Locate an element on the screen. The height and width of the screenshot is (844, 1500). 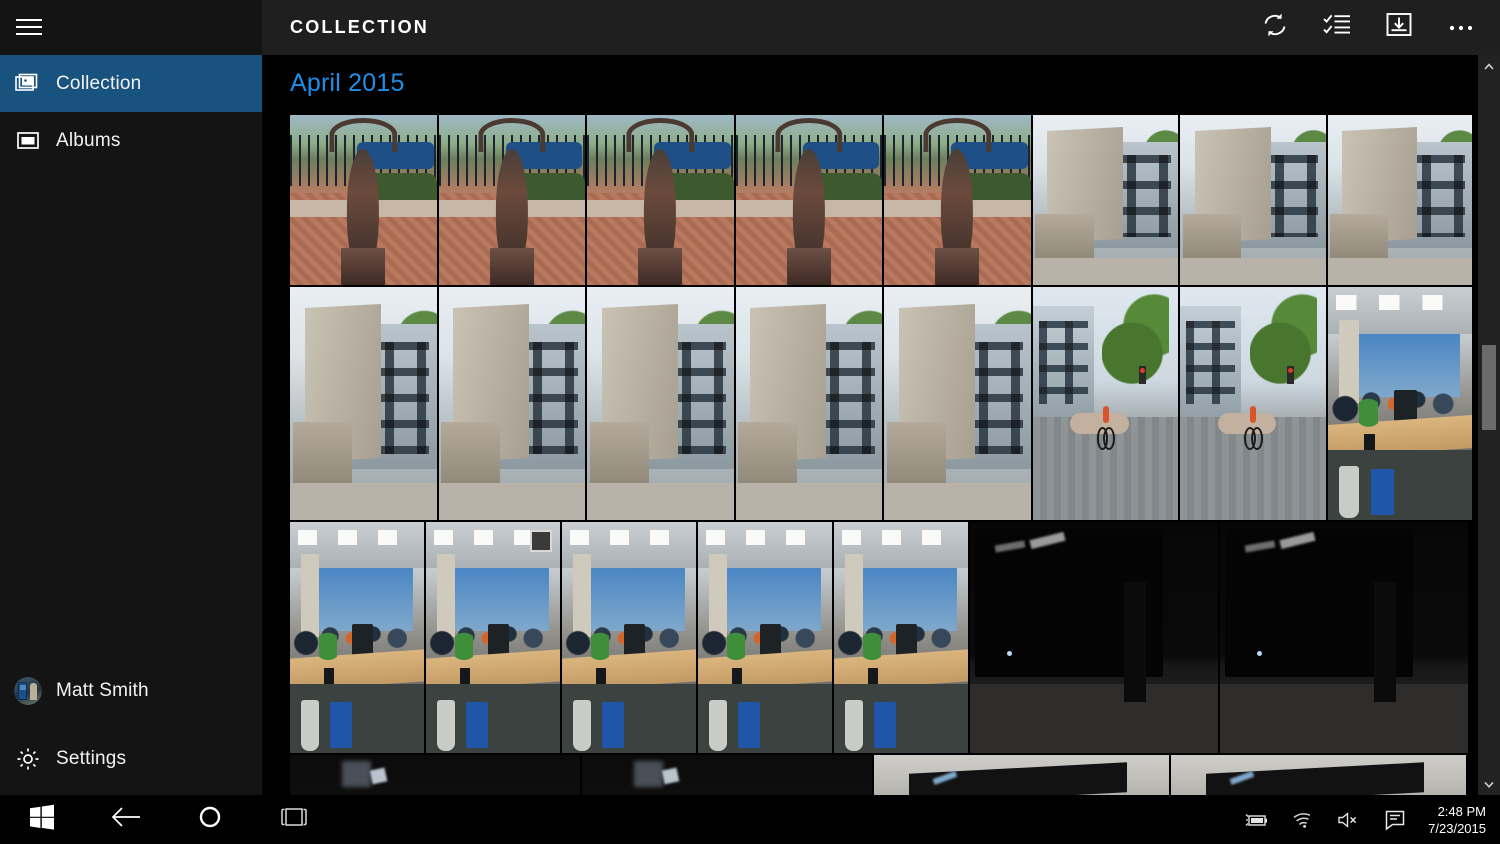
hamburger-icon is located at coordinates (29, 27).